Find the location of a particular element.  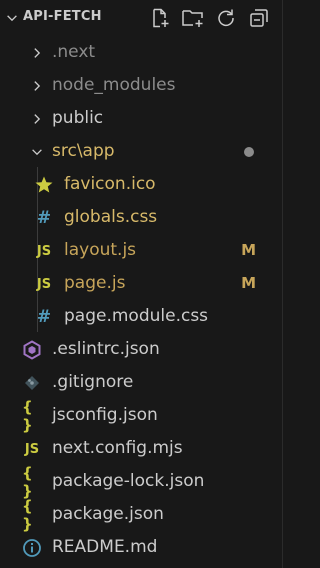

tree-item-label: .next is located at coordinates (74, 52).